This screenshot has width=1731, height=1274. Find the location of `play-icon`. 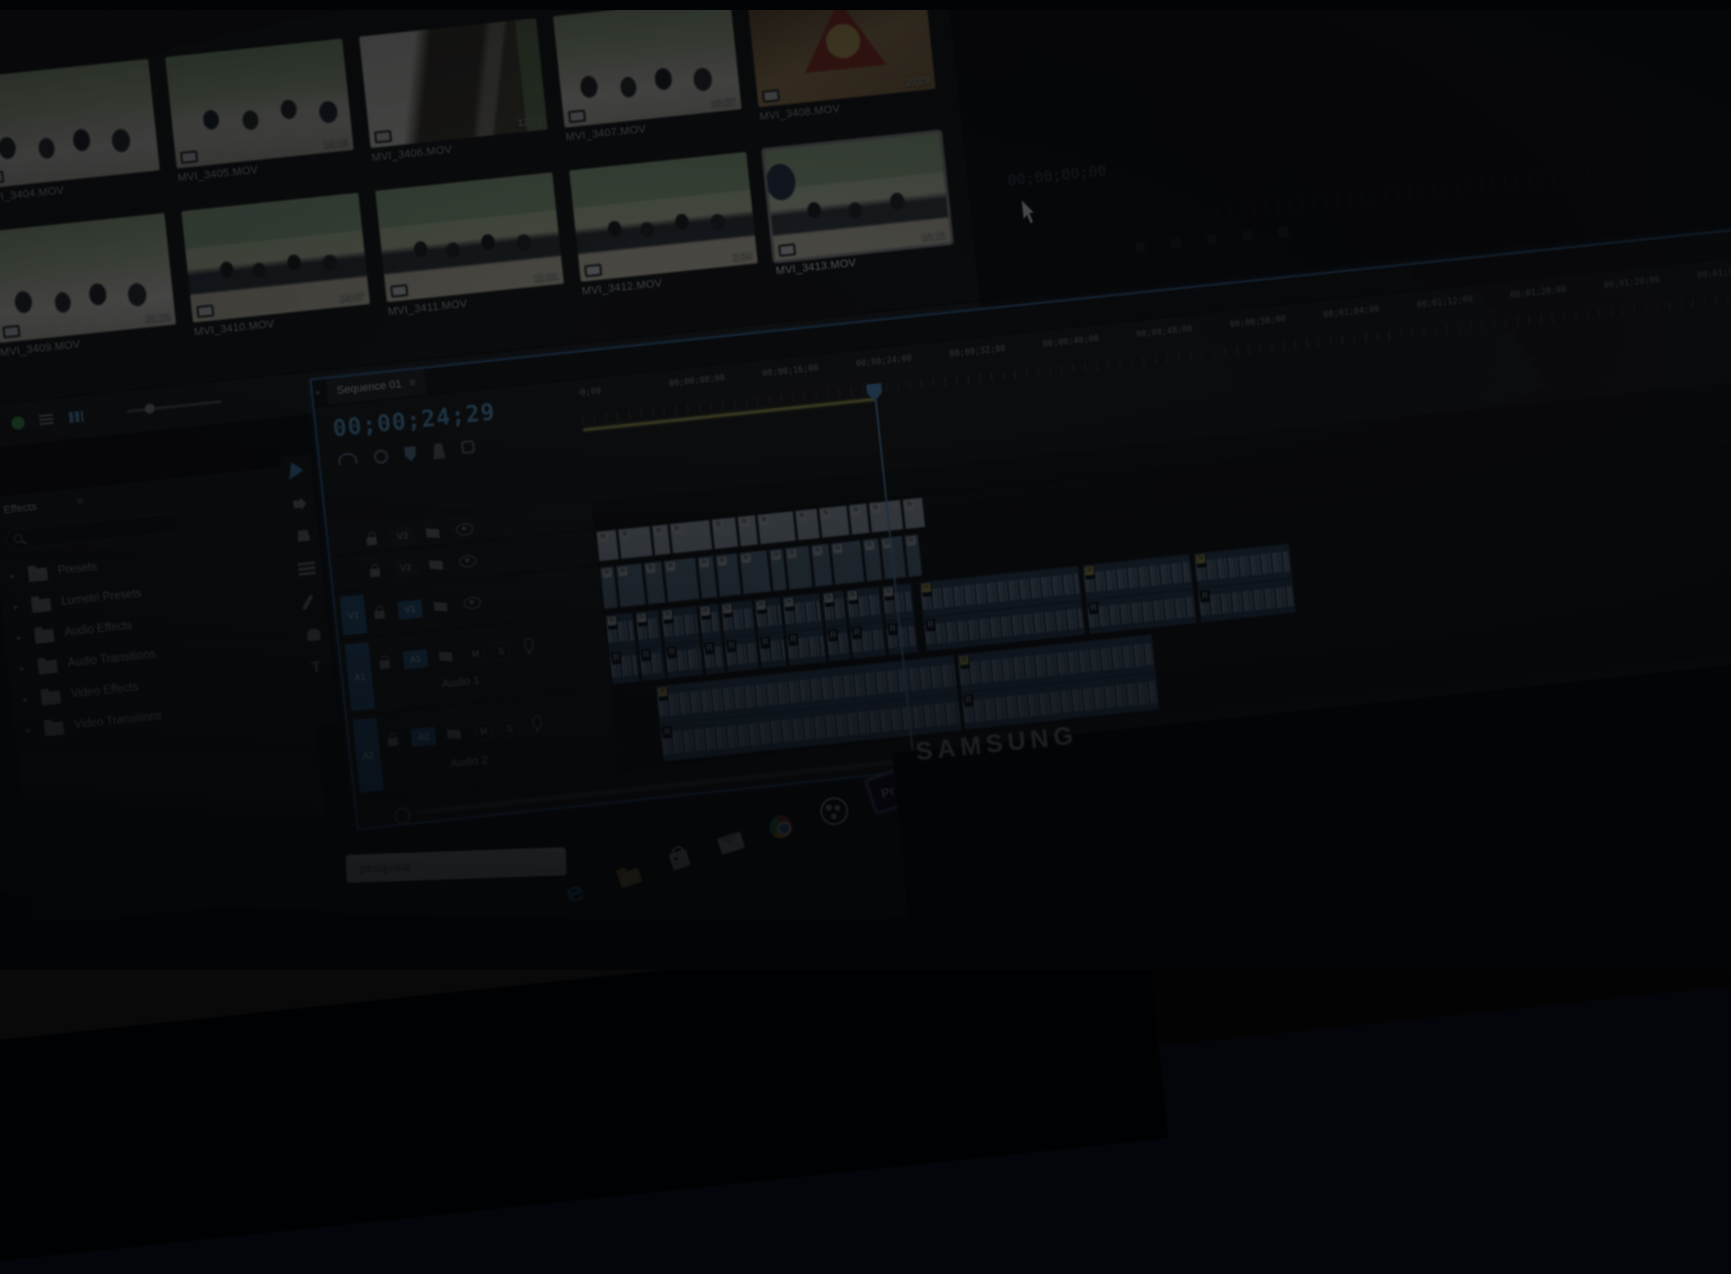

play-icon is located at coordinates (1212, 240).